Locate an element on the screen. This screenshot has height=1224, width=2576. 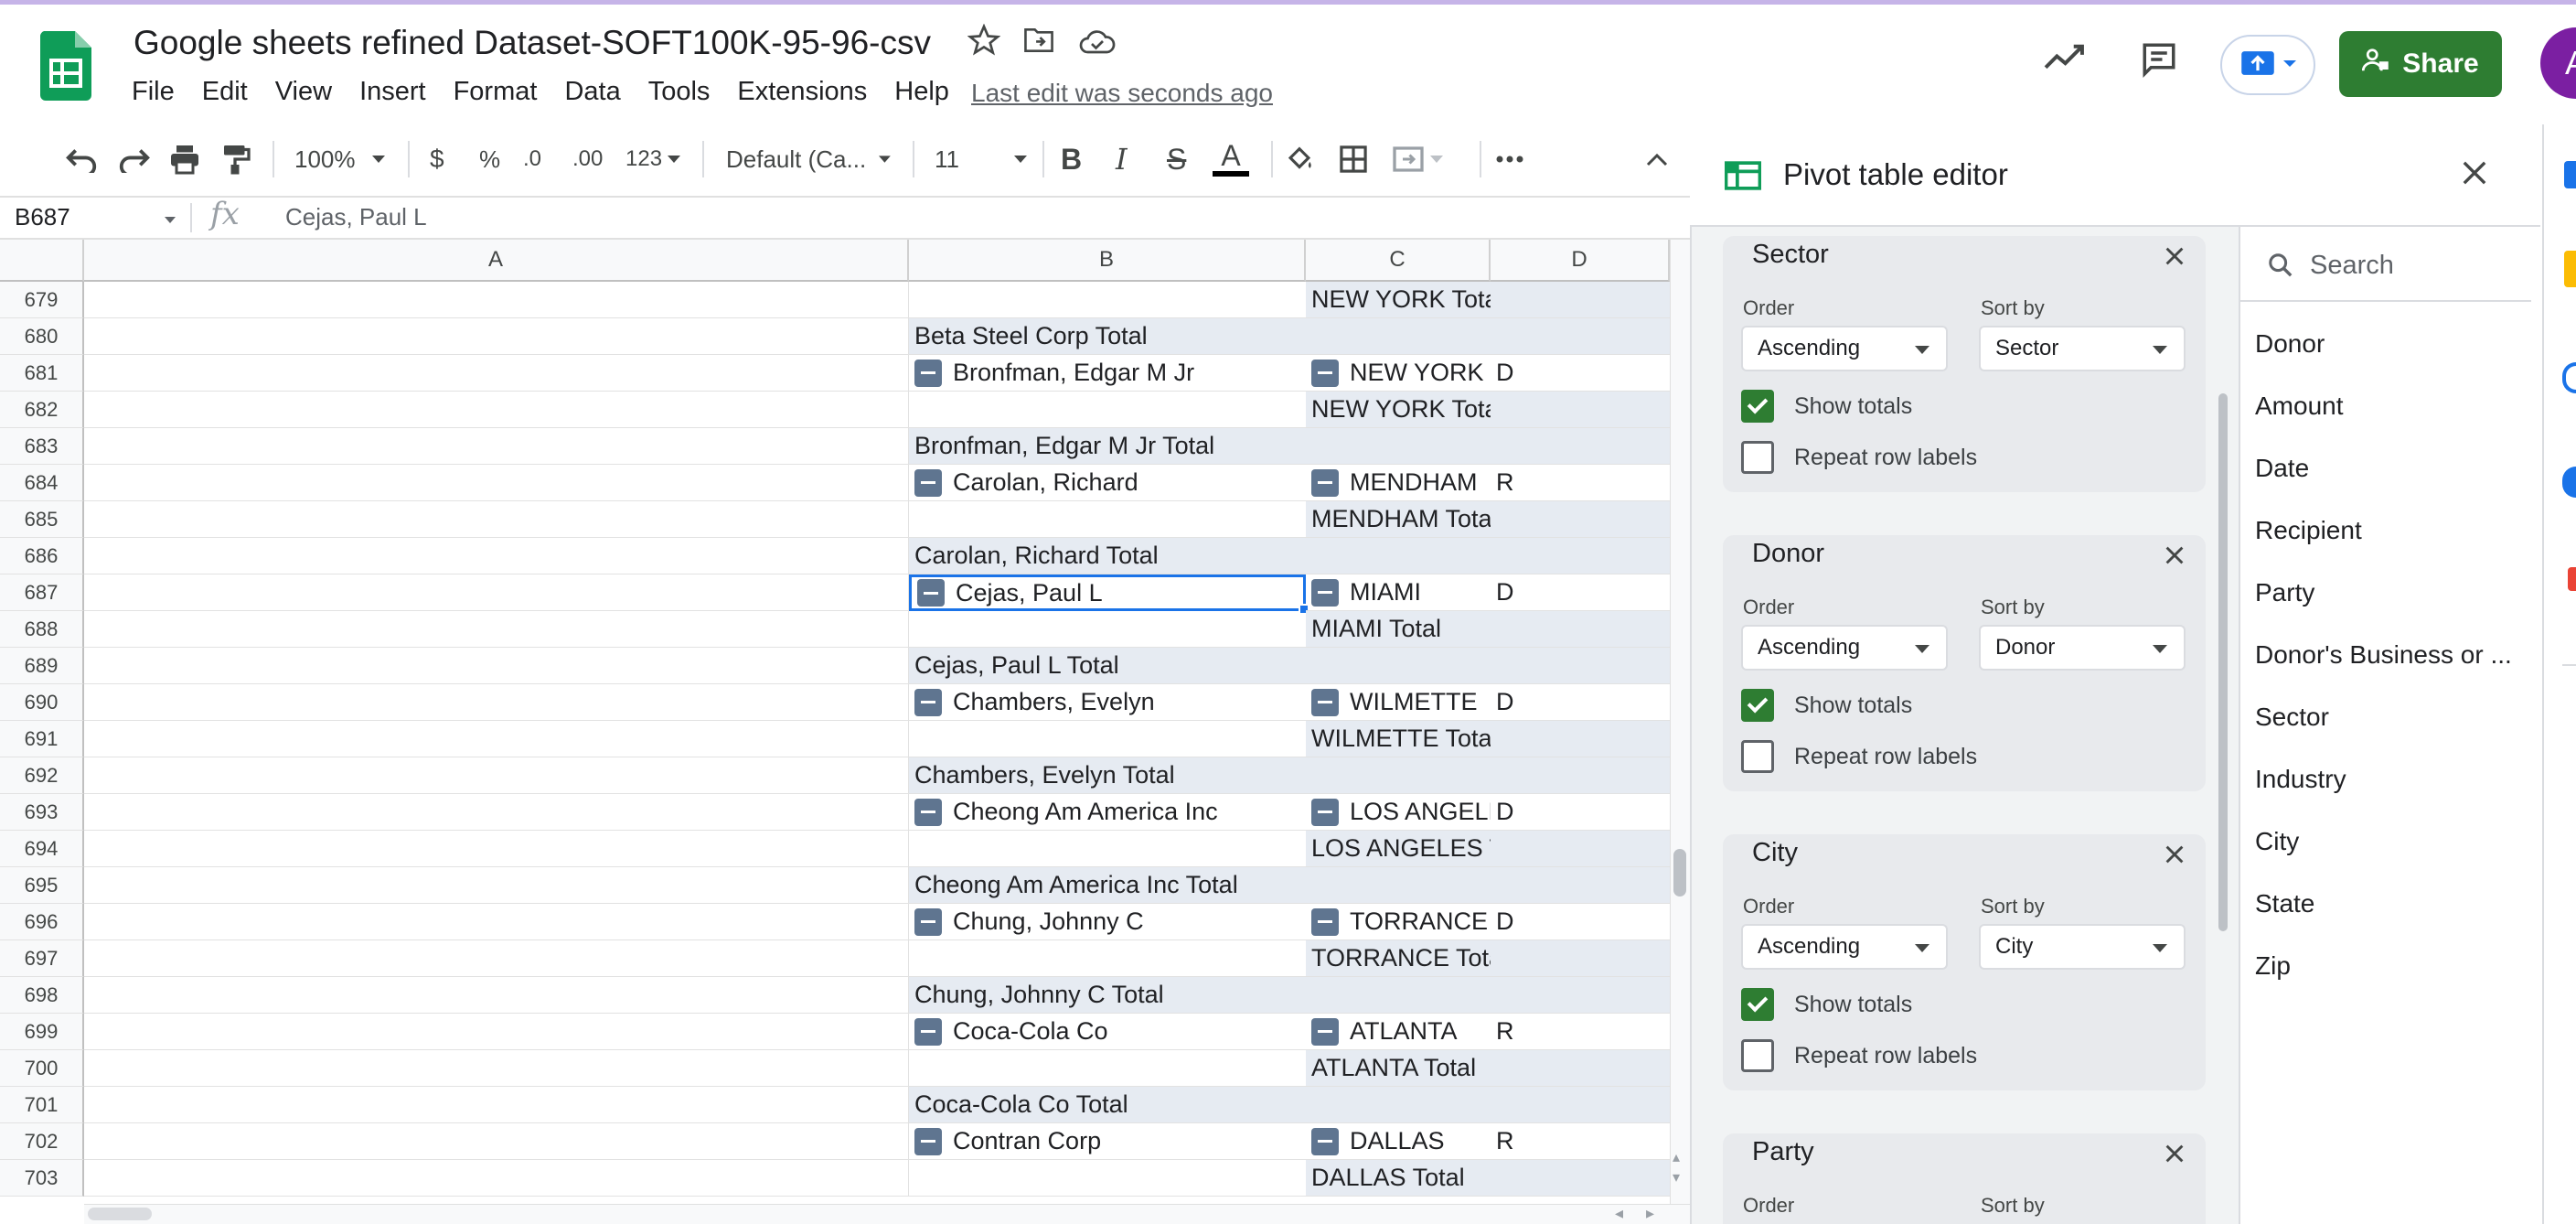
number-format-select: 123 is located at coordinates (653, 159).